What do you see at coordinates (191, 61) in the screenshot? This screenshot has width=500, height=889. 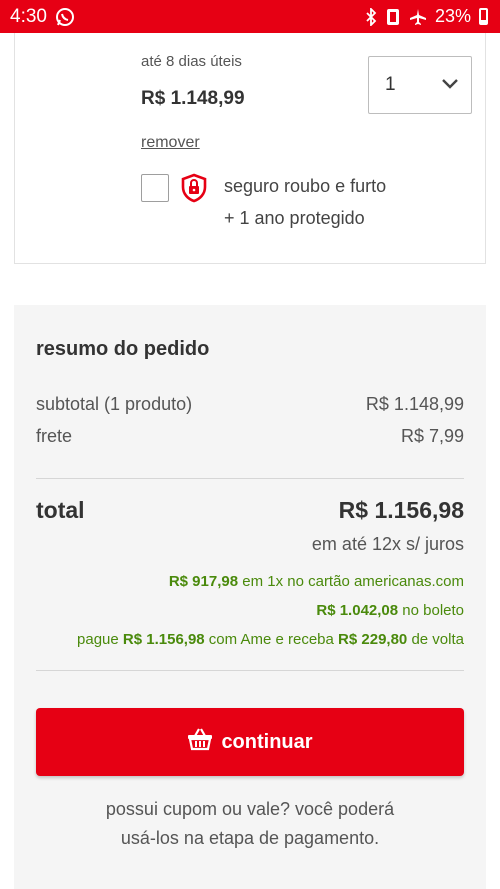 I see `delivery-estimate: até 8 dias úteis` at bounding box center [191, 61].